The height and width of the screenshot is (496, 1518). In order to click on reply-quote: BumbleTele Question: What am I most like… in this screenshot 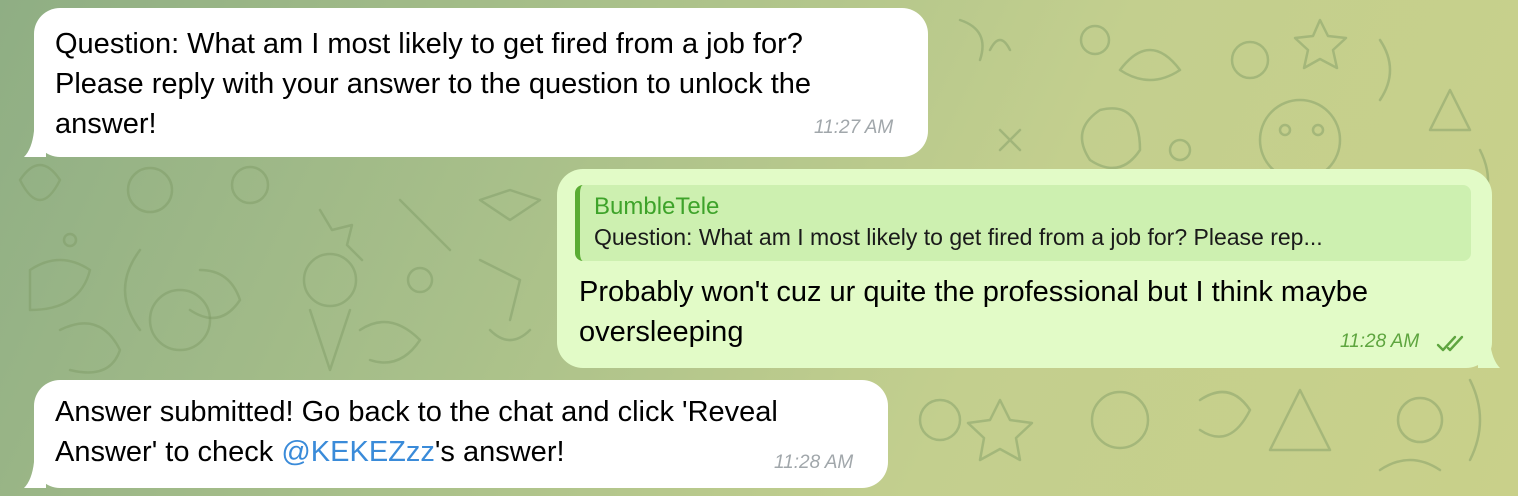, I will do `click(1023, 223)`.